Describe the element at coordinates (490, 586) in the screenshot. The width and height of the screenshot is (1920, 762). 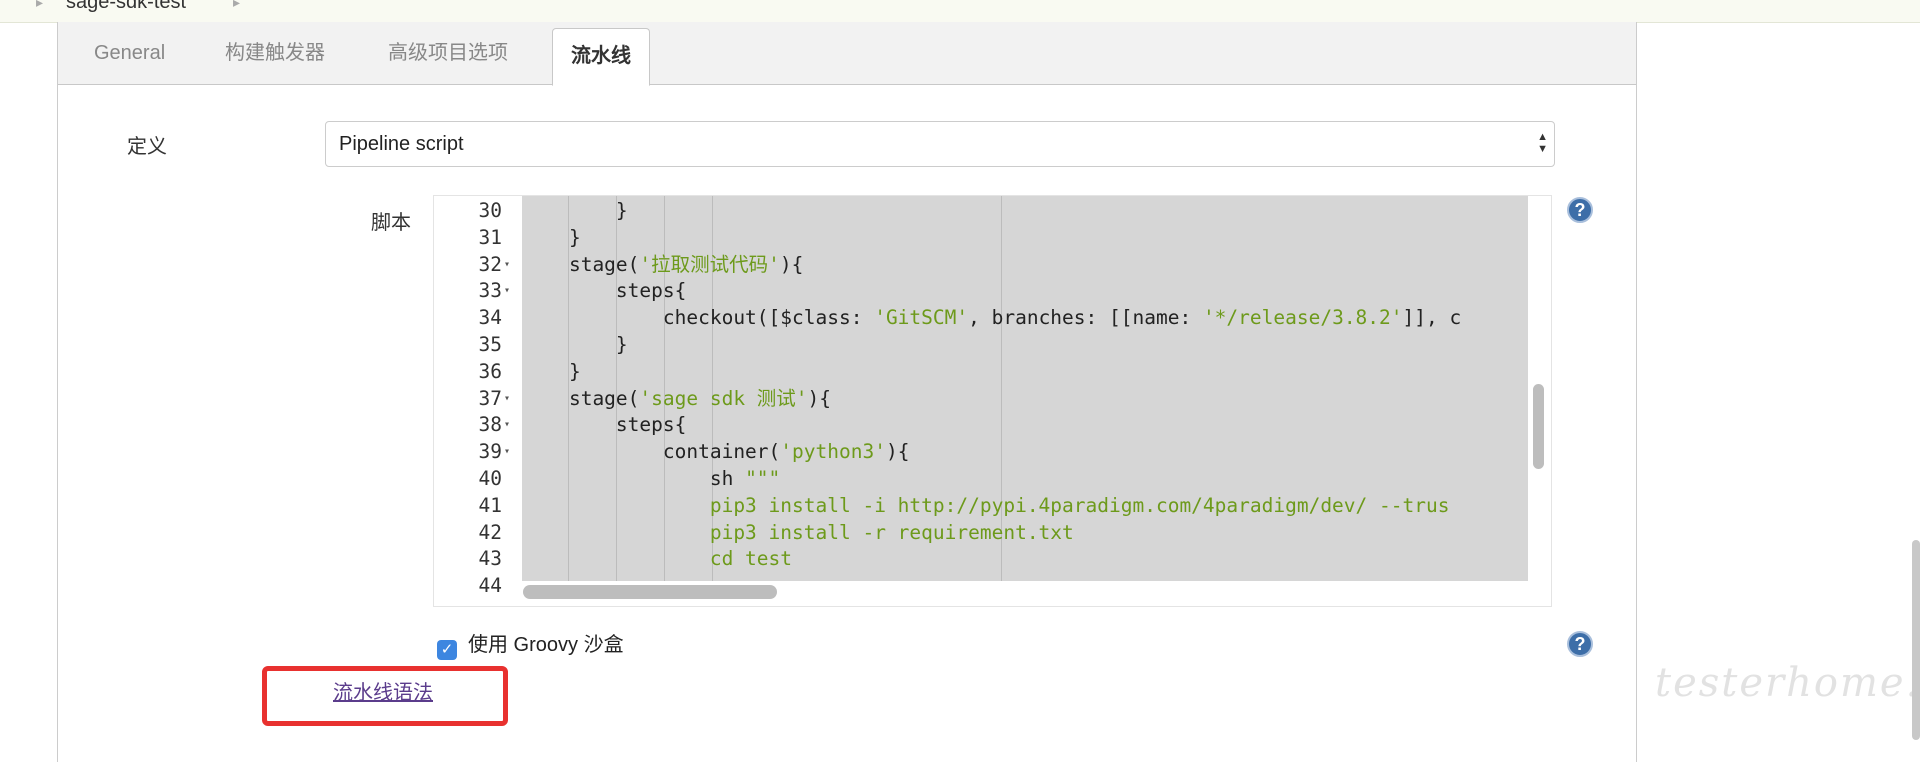
I see `line-number: 44` at that location.